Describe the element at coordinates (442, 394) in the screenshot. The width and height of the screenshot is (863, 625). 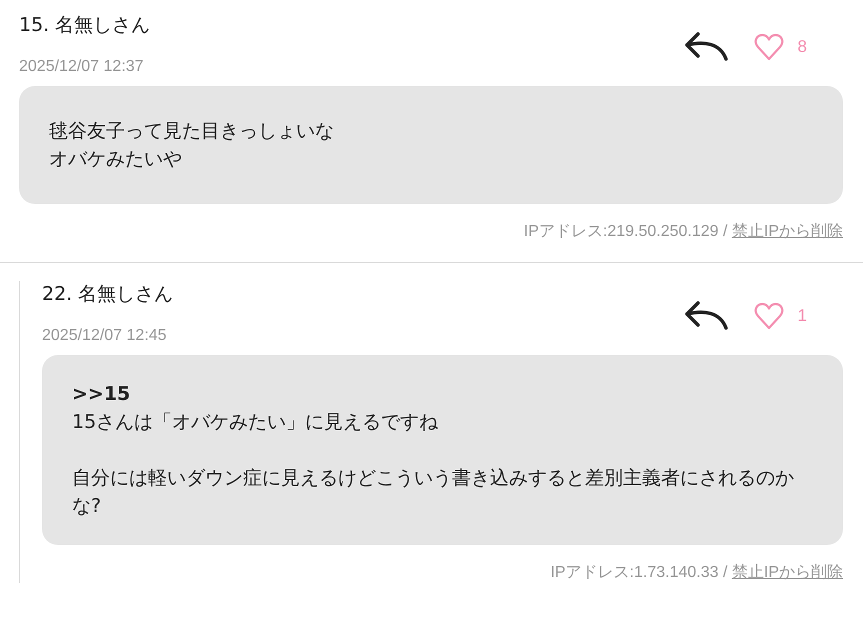
I see `reply-anchor: >>15` at that location.